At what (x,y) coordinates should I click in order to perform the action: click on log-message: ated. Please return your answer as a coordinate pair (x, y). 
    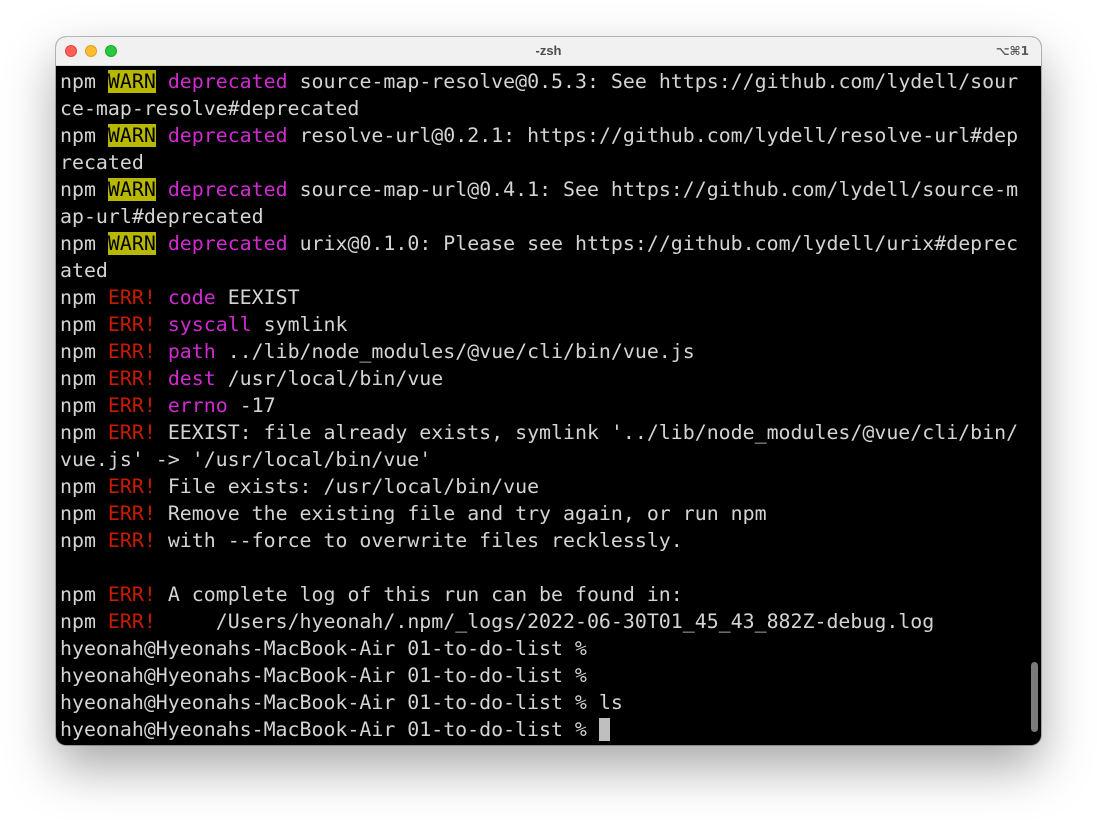
    Looking at the image, I should click on (84, 270).